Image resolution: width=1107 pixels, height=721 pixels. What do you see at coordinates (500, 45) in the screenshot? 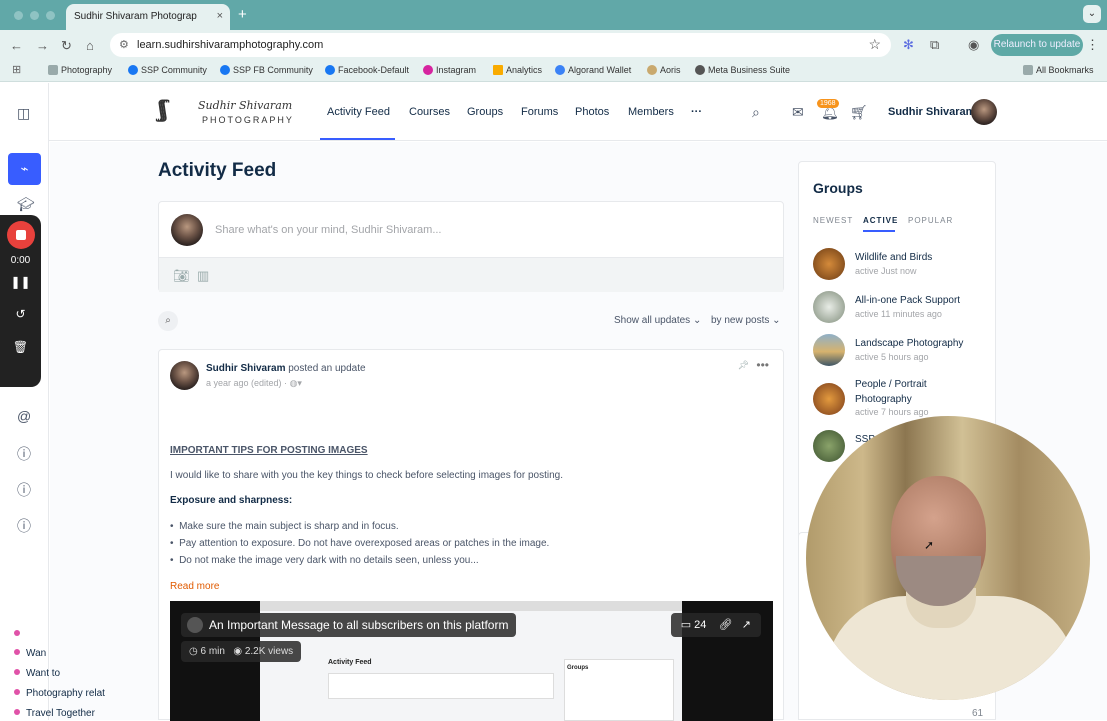
I see `address-bar: ⚙ learn.sudhirshivaramphotography.com ☆` at bounding box center [500, 45].